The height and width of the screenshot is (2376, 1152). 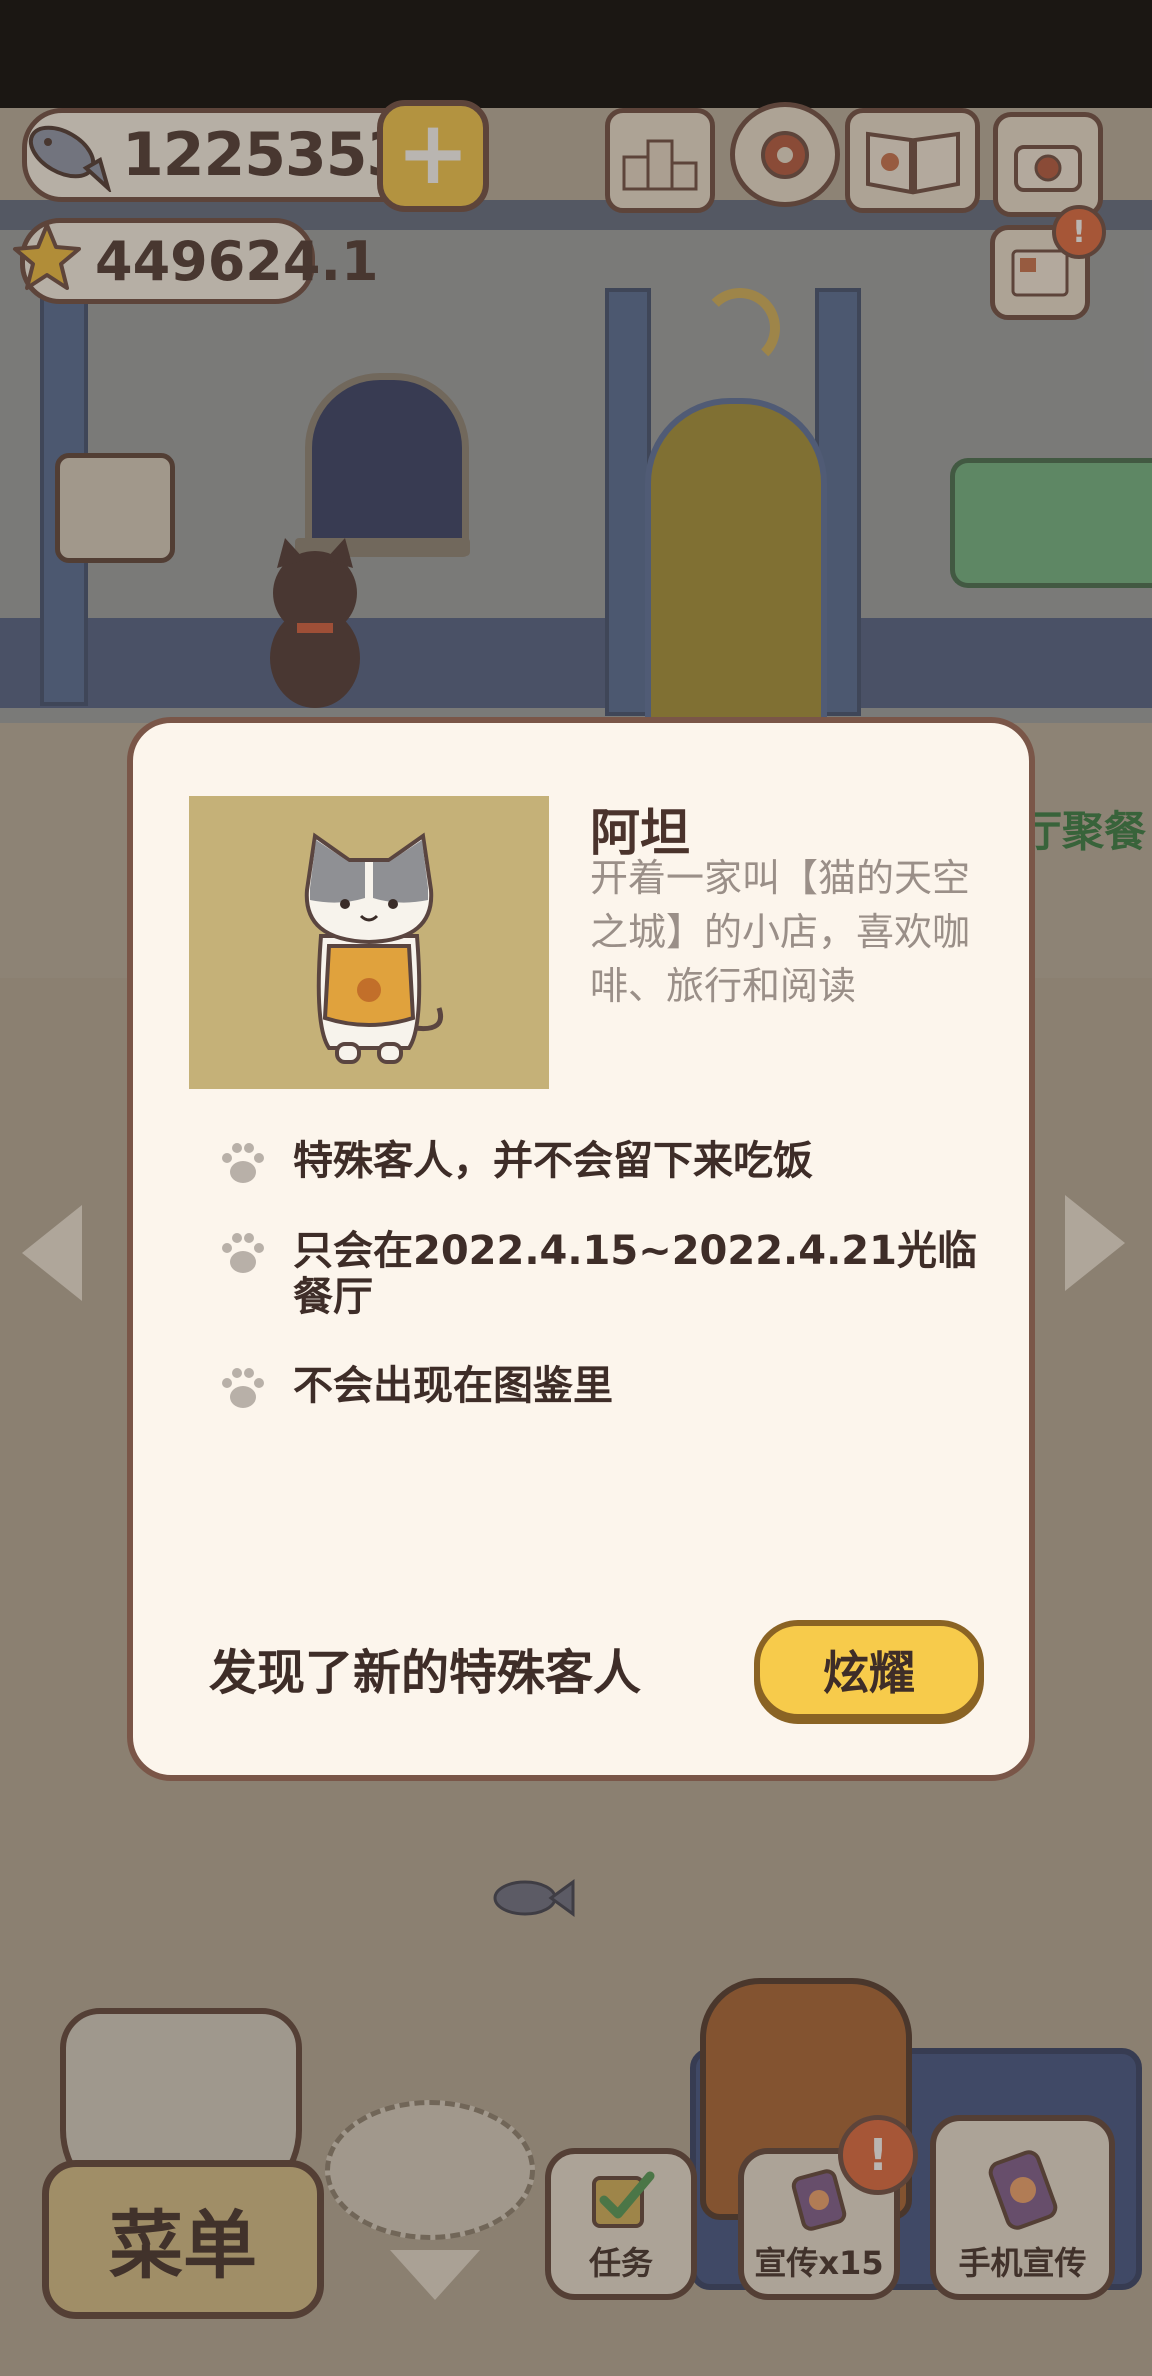 What do you see at coordinates (453, 1386) in the screenshot?
I see `trait-text: 不会出现在图鉴里` at bounding box center [453, 1386].